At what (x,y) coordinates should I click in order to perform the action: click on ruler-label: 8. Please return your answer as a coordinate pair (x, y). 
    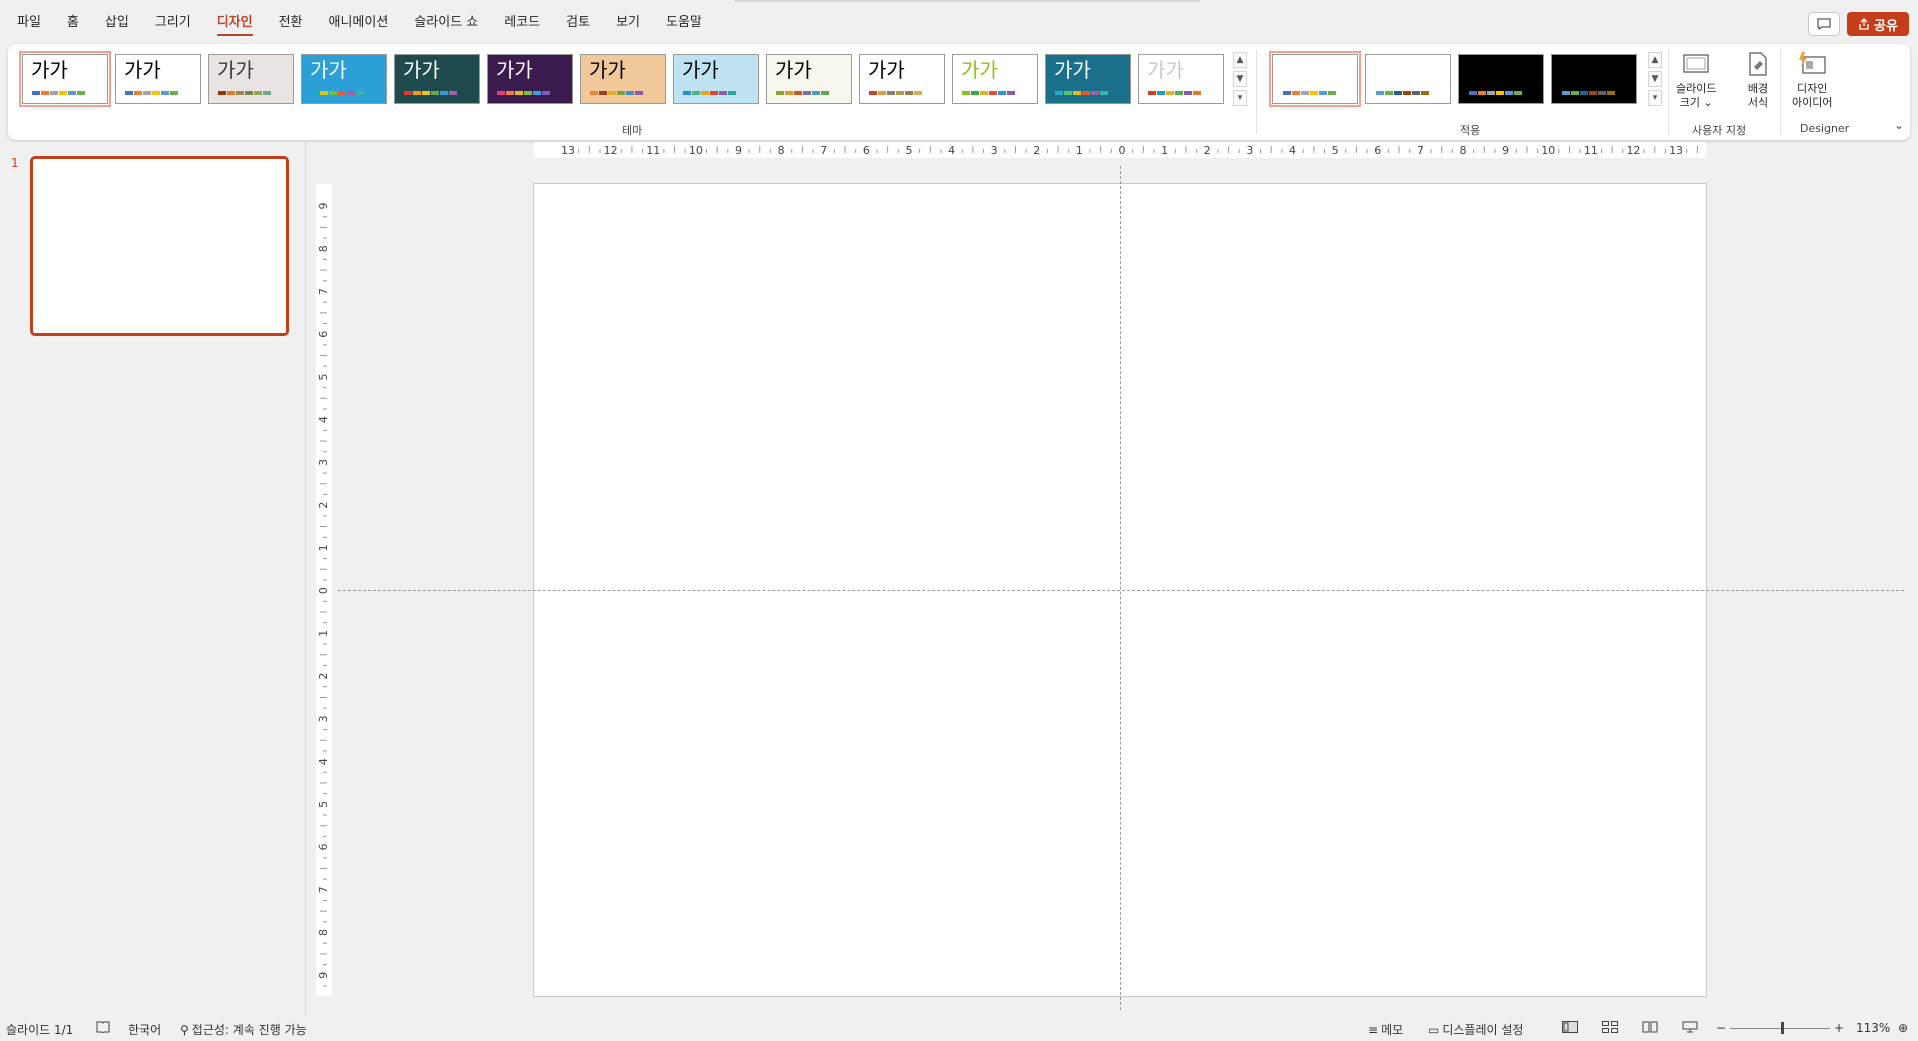
    Looking at the image, I should click on (1462, 150).